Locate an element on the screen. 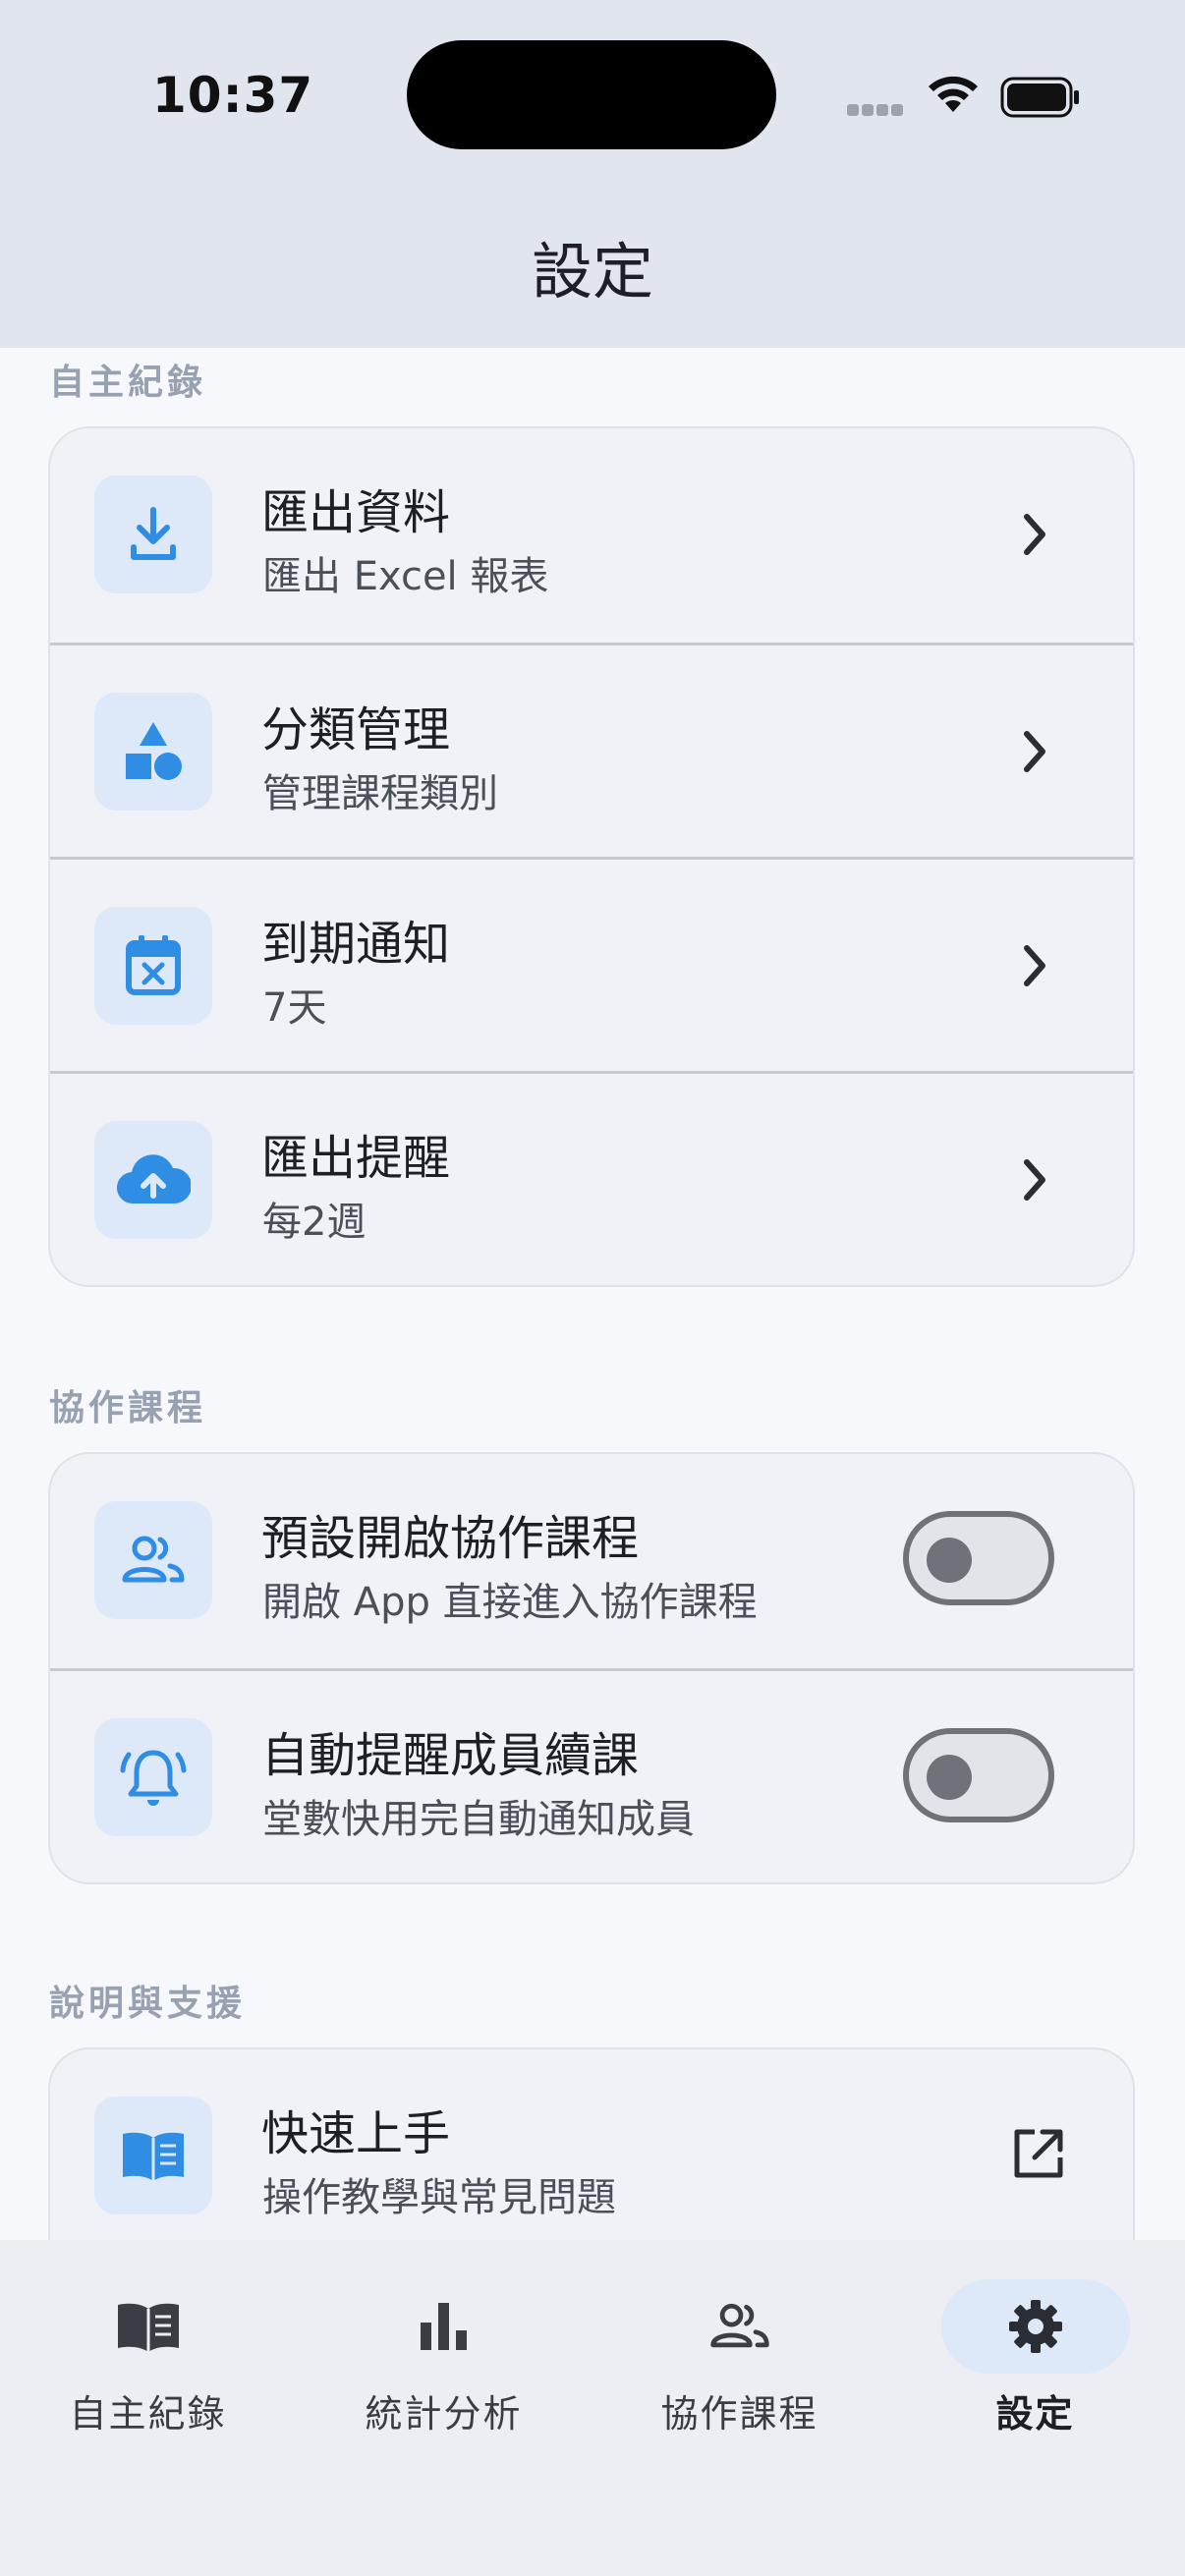 The width and height of the screenshot is (1185, 2576). settings-row-expiry-notice: 到期通知 7天 is located at coordinates (592, 964).